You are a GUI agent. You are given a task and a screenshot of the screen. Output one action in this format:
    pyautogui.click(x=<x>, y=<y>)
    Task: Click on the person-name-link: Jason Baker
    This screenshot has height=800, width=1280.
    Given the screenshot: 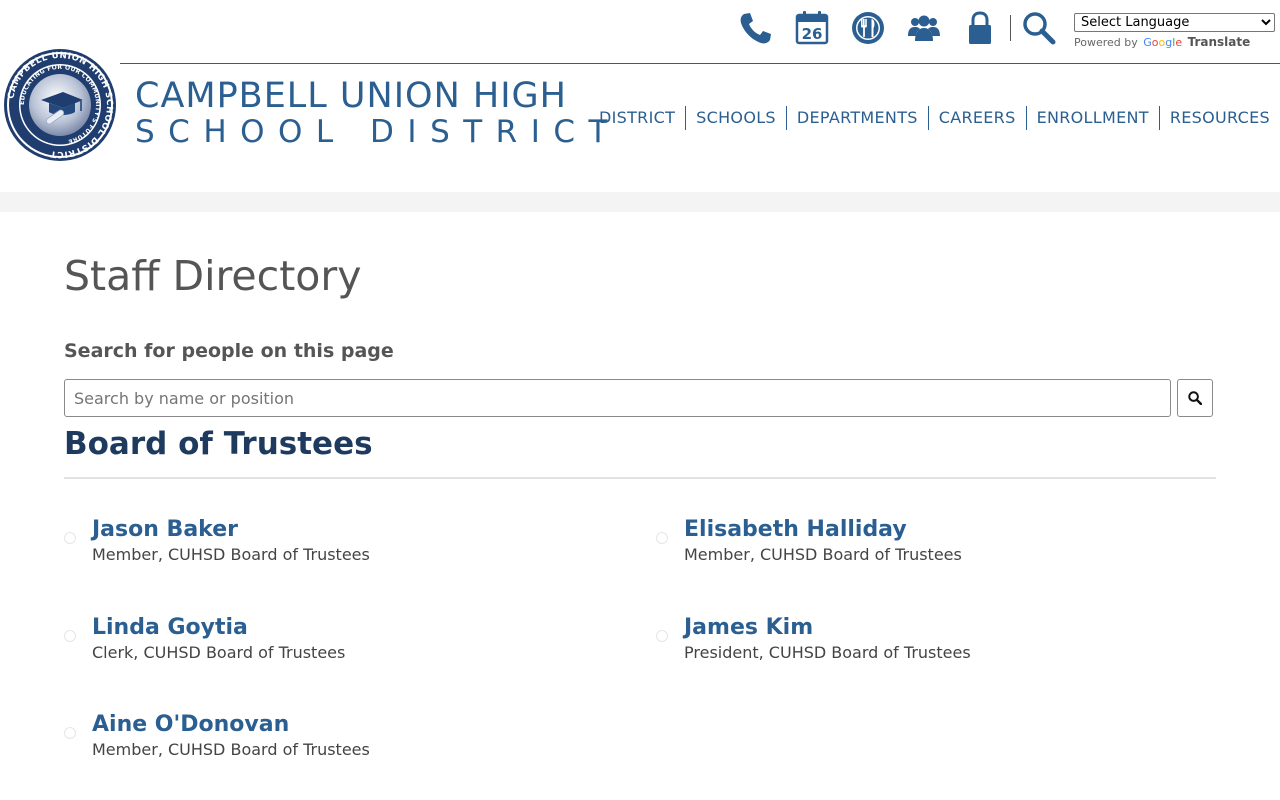 What is the action you would take?
    pyautogui.click(x=165, y=530)
    